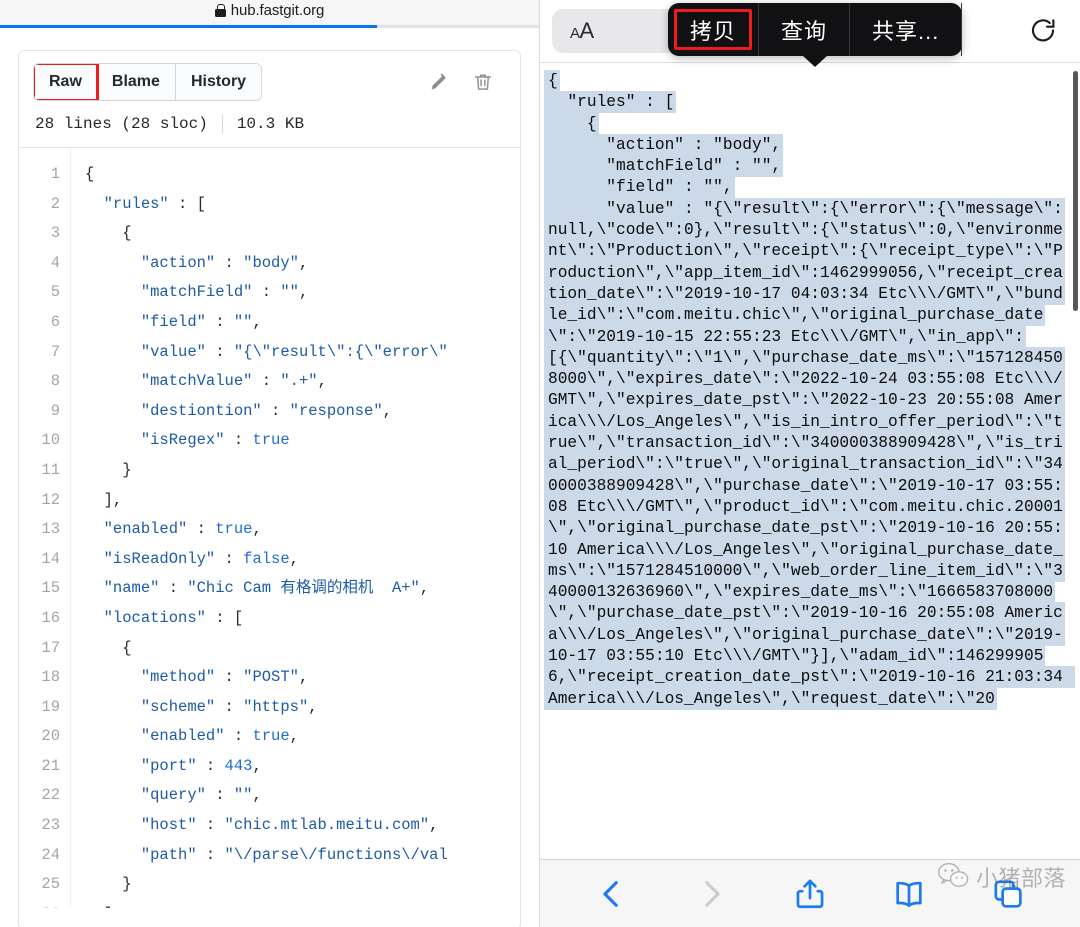 Image resolution: width=1080 pixels, height=927 pixels. I want to click on trash-icon, so click(483, 82).